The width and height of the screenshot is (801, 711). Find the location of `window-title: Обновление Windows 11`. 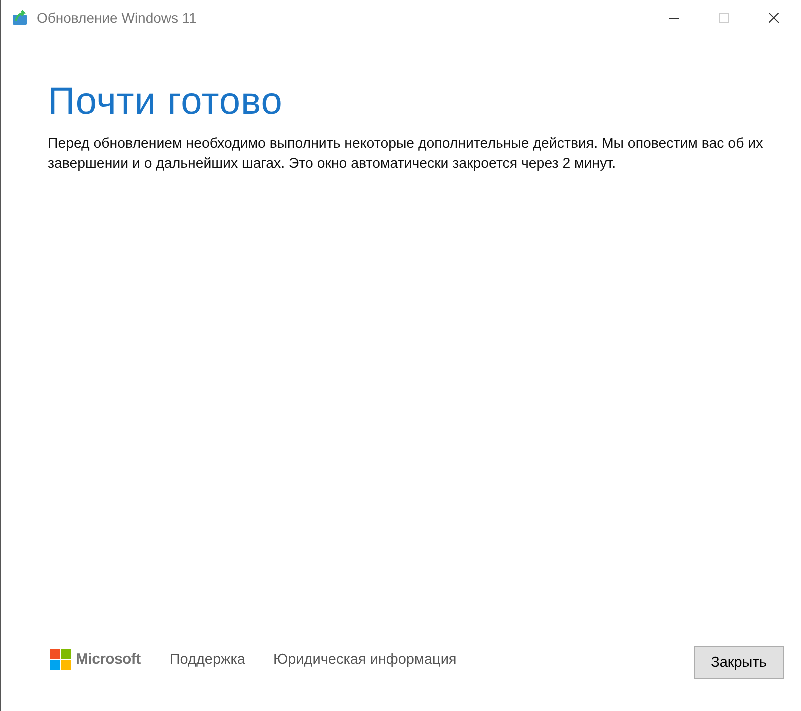

window-title: Обновление Windows 11 is located at coordinates (117, 18).